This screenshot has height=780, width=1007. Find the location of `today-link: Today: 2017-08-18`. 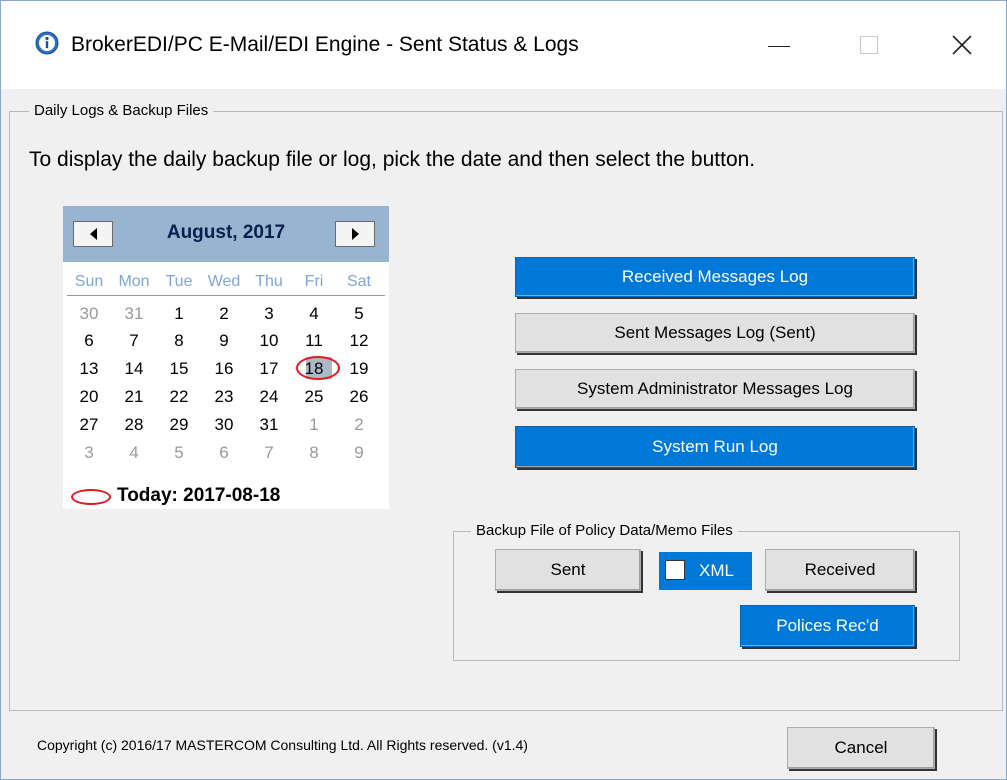

today-link: Today: 2017-08-18 is located at coordinates (198, 496).